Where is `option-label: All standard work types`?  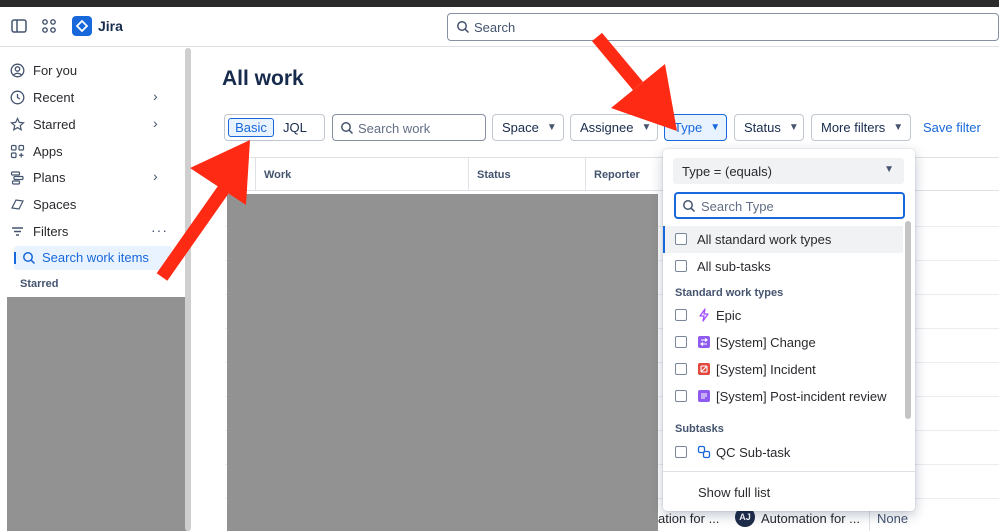
option-label: All standard work types is located at coordinates (764, 239).